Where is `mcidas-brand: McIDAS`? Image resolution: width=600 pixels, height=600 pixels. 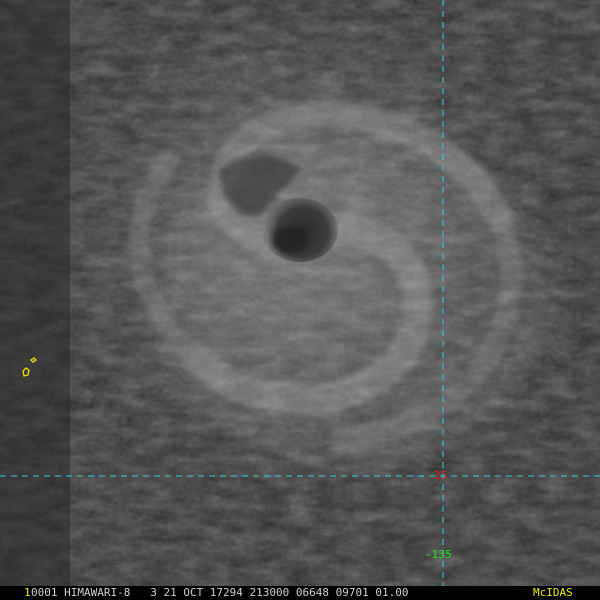
mcidas-brand: McIDAS is located at coordinates (553, 592).